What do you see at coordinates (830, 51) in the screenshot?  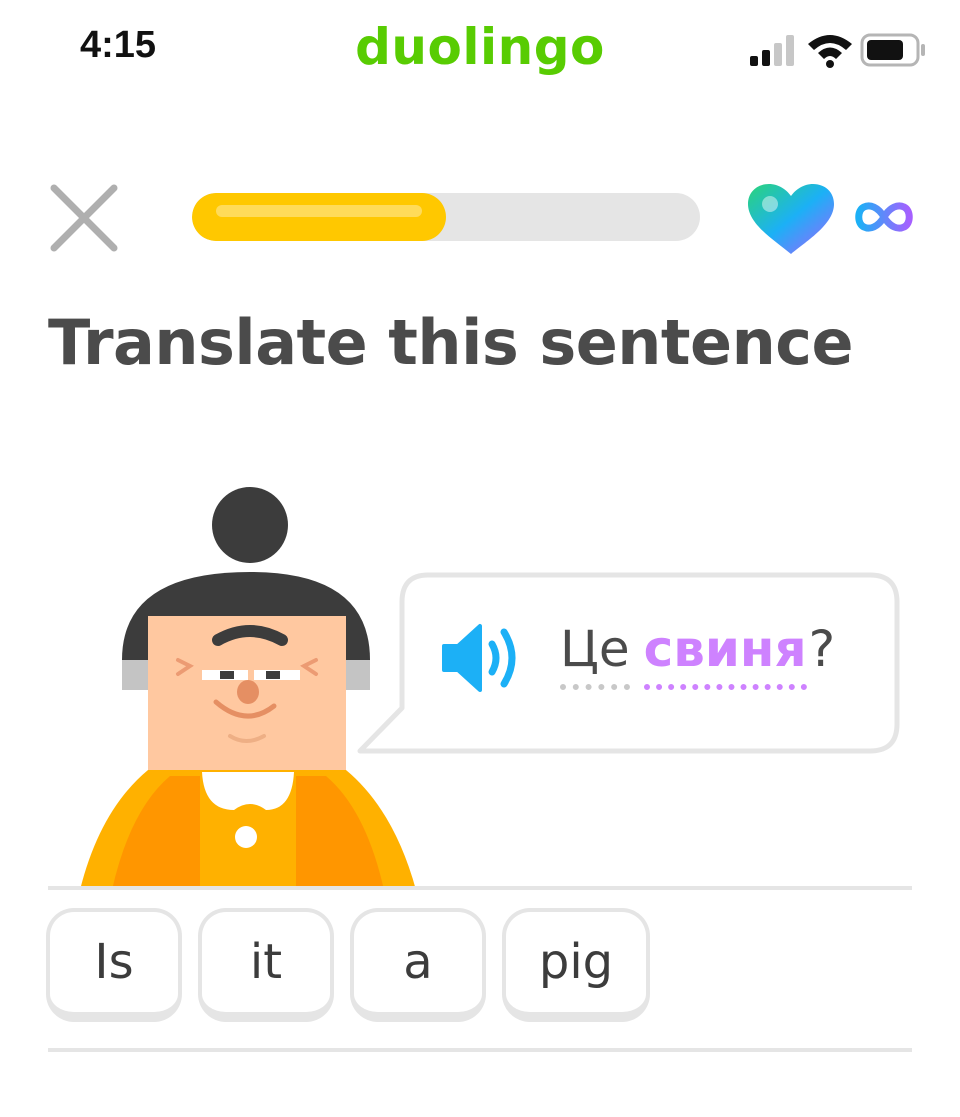 I see `wifi-icon` at bounding box center [830, 51].